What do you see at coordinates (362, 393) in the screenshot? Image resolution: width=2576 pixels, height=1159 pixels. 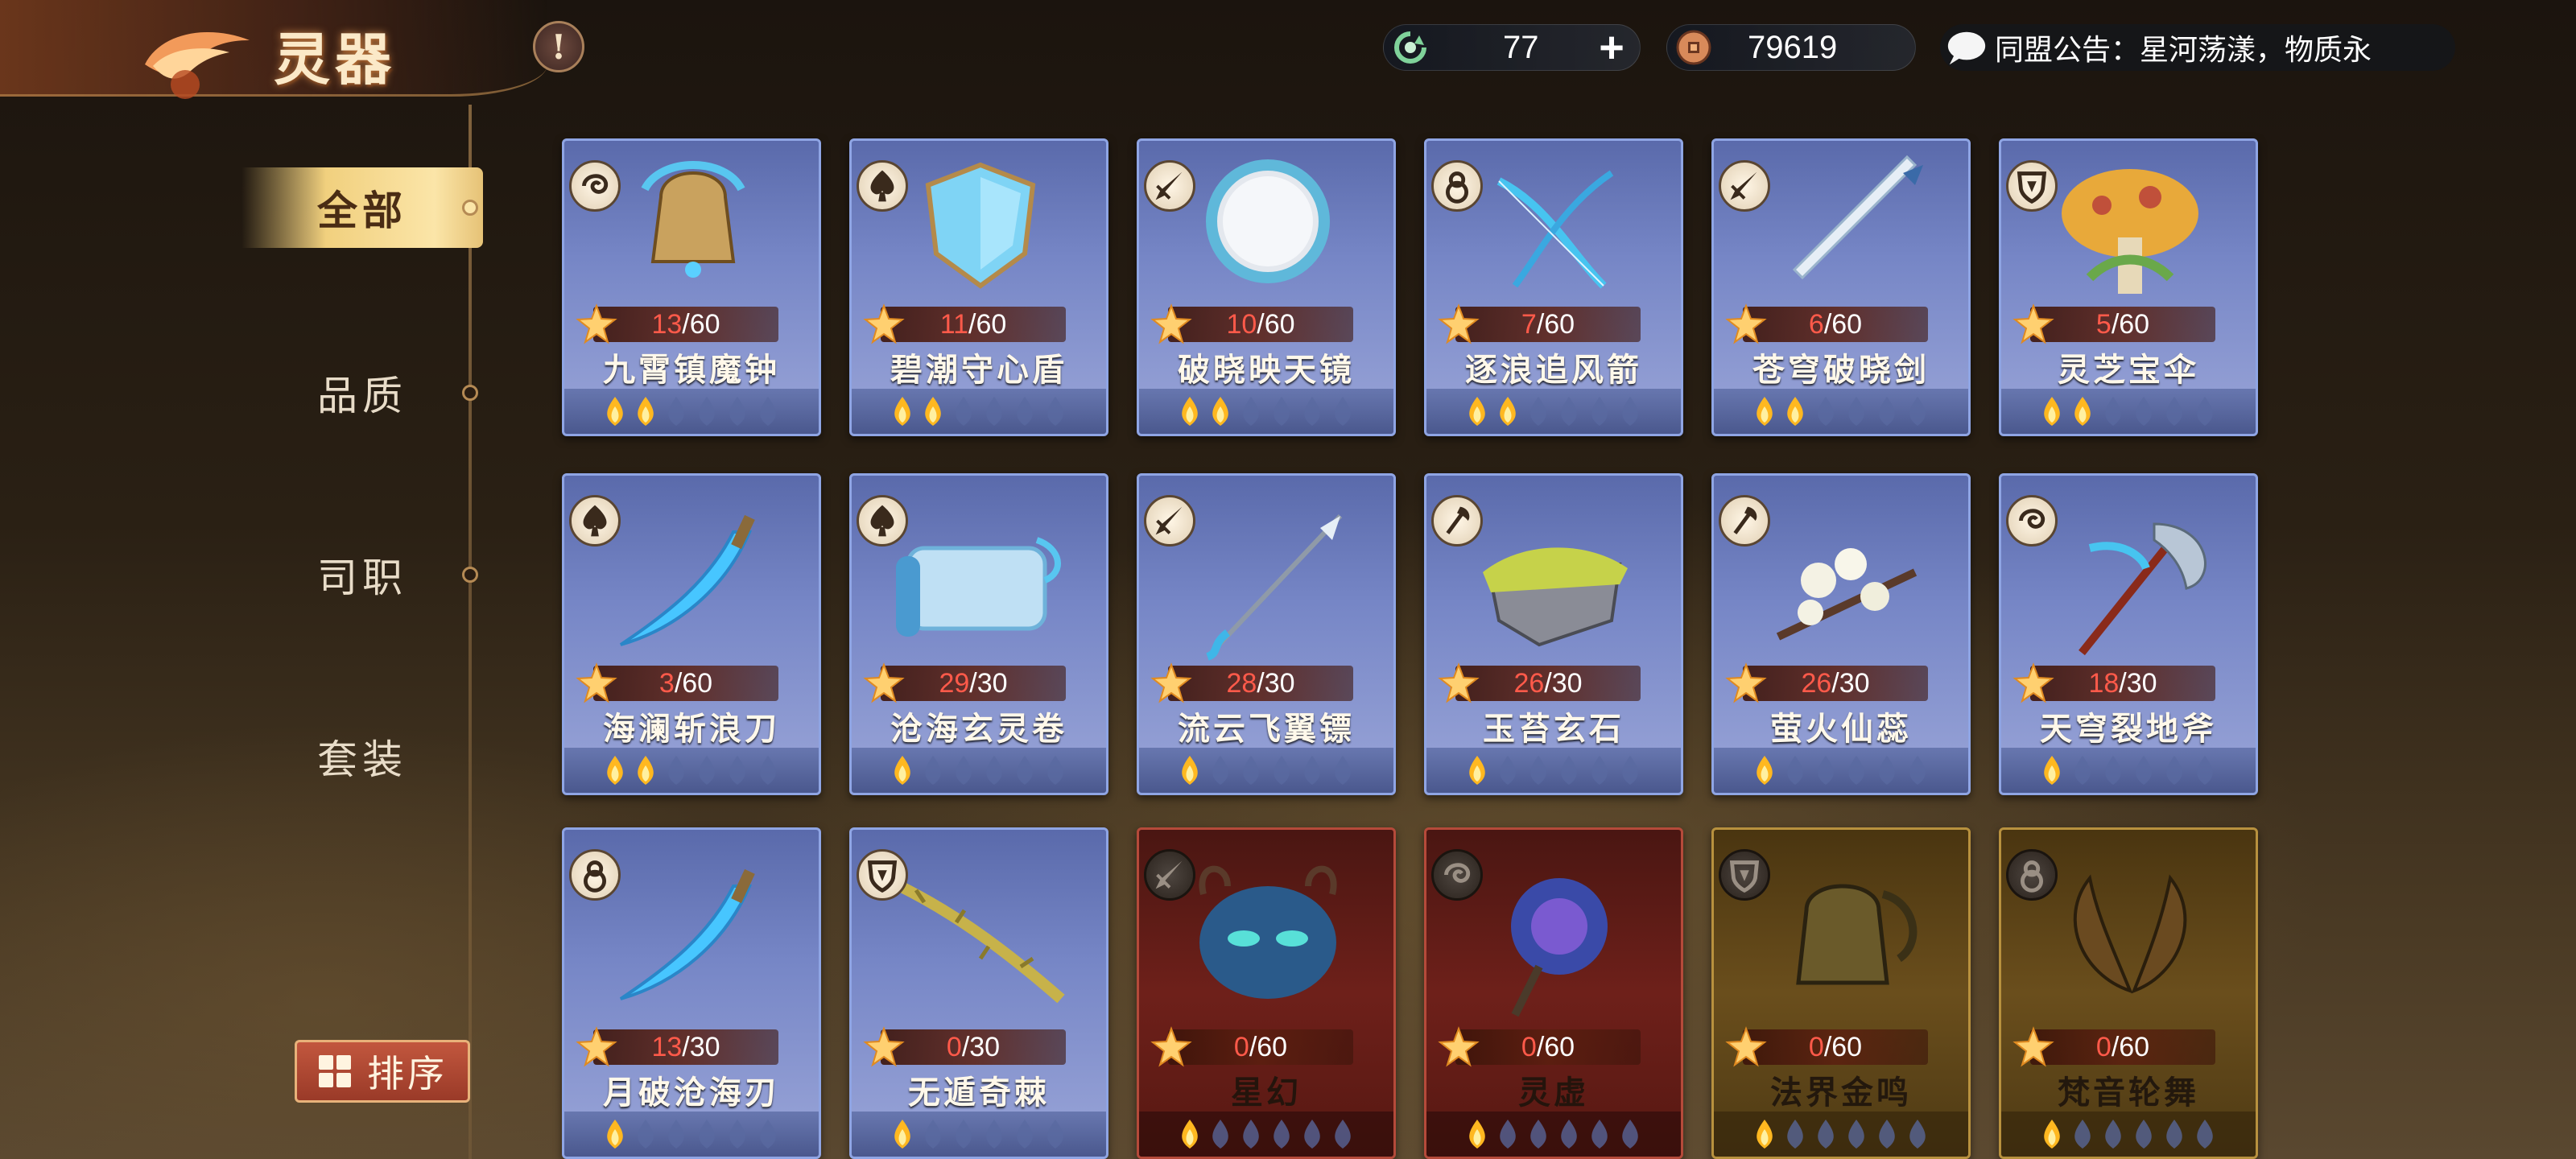 I see `tab-quality: 品质` at bounding box center [362, 393].